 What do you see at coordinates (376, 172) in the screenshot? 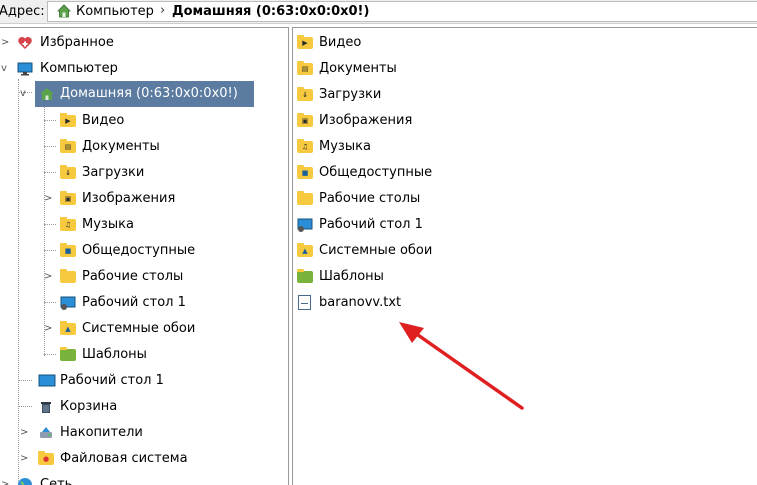
I see `file-name: Общедоступные` at bounding box center [376, 172].